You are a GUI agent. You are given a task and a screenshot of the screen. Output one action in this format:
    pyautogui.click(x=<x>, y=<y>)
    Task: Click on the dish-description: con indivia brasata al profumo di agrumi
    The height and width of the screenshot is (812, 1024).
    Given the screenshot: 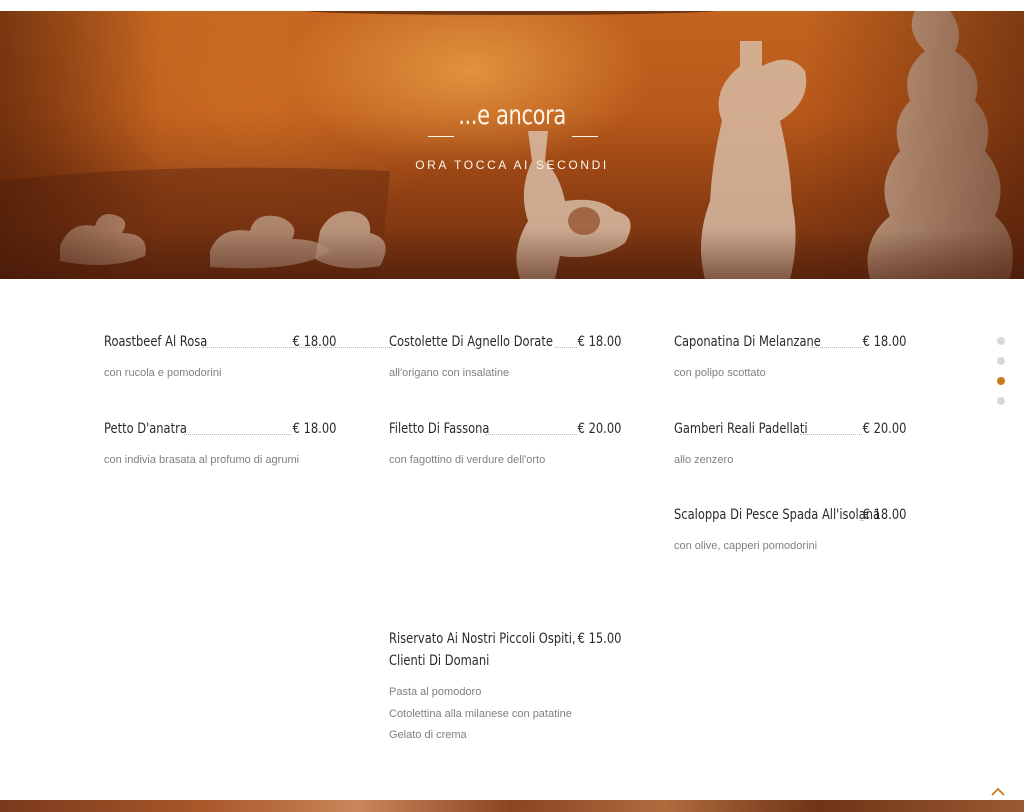 What is the action you would take?
    pyautogui.click(x=202, y=460)
    